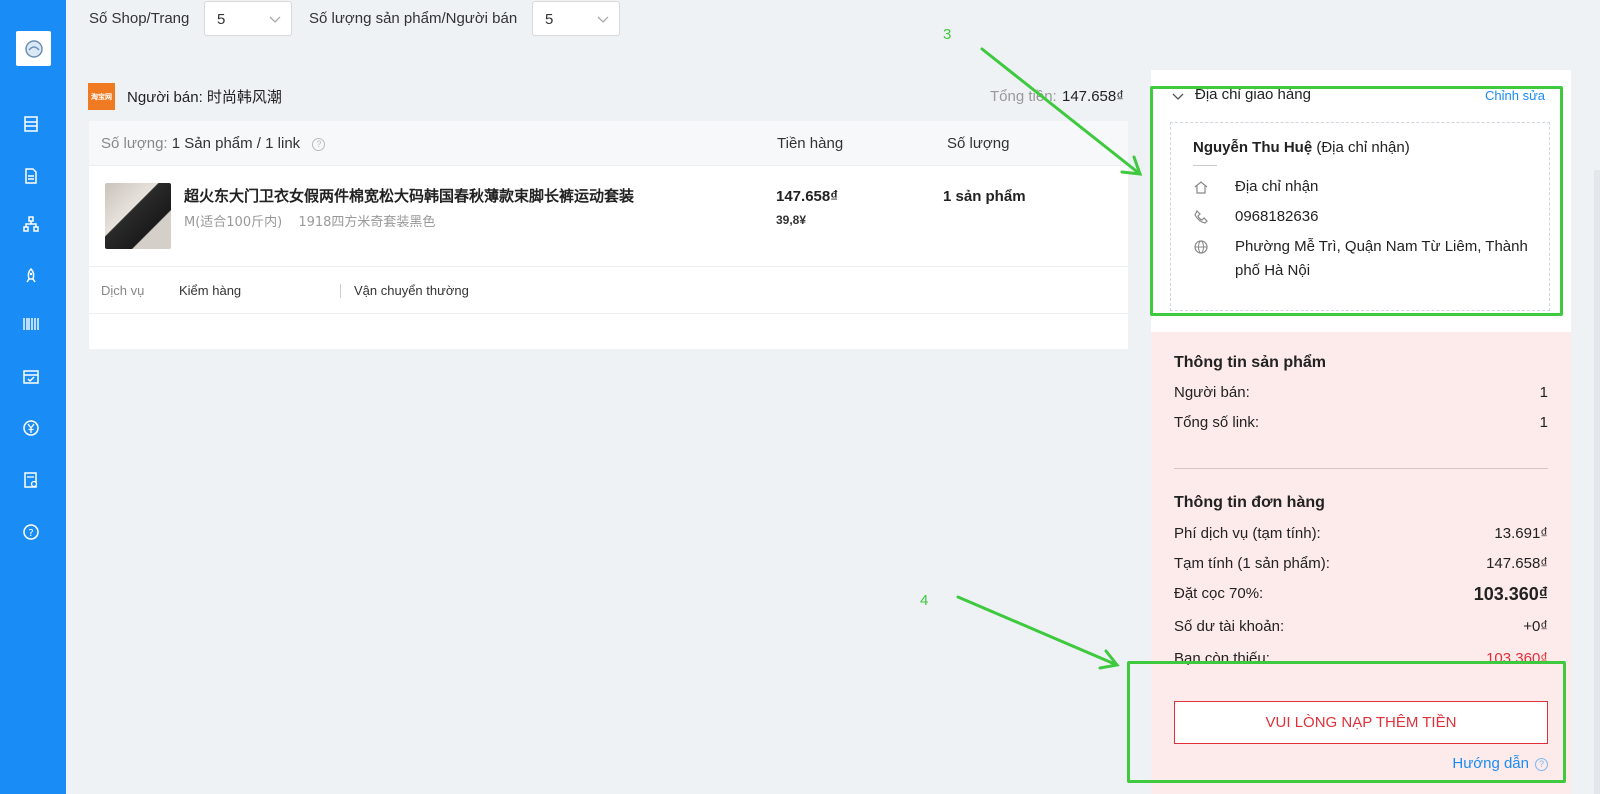 The width and height of the screenshot is (1600, 794). What do you see at coordinates (1217, 422) in the screenshot?
I see `link-count-label: Tổng số link:` at bounding box center [1217, 422].